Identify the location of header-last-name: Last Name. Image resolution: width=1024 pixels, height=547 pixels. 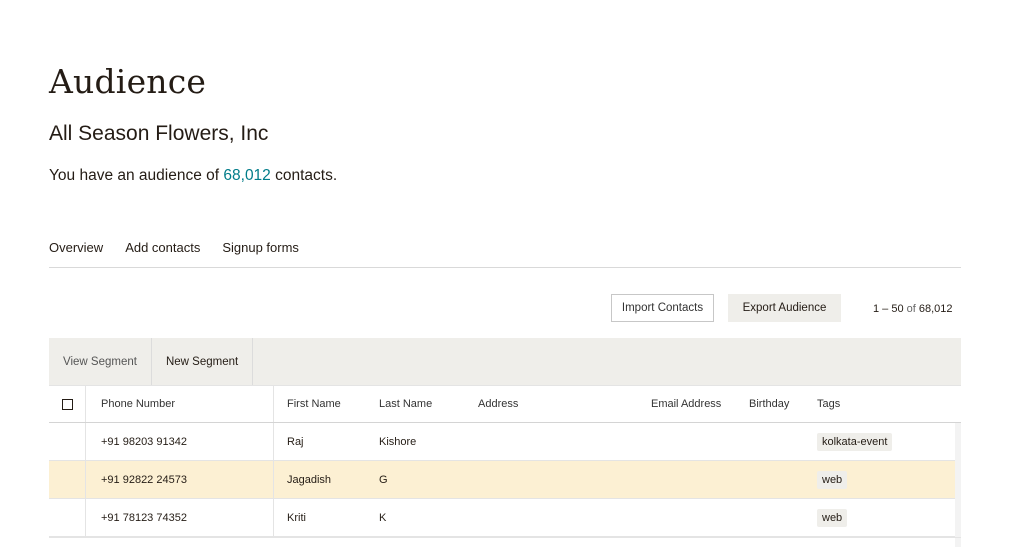
(405, 404).